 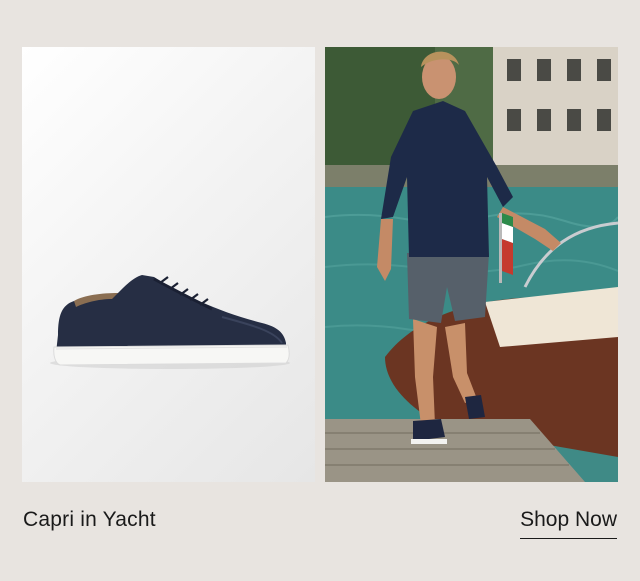 What do you see at coordinates (568, 523) in the screenshot?
I see `shop-now-link: Shop Now` at bounding box center [568, 523].